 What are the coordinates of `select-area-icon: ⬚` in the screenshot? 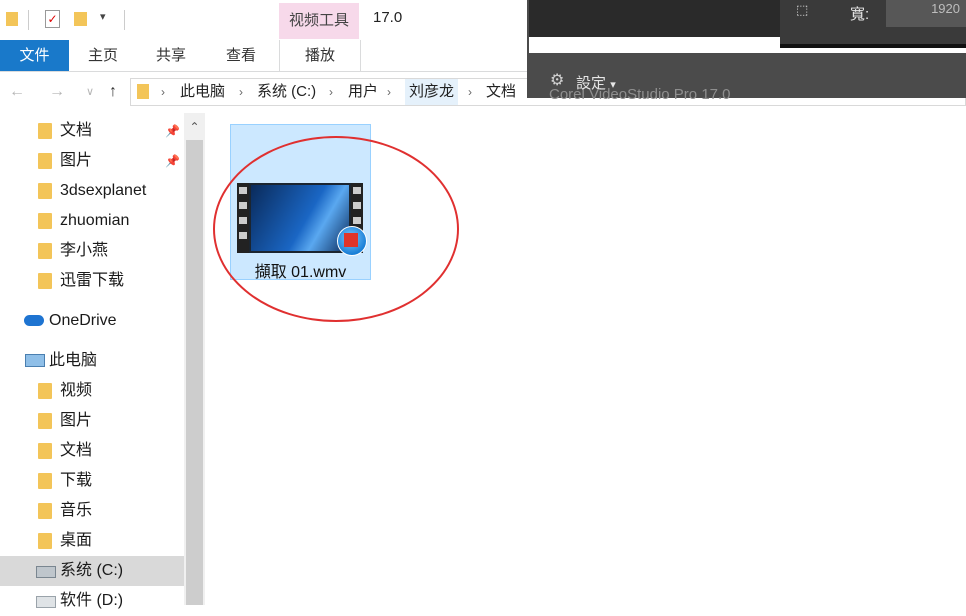 It's located at (806, 10).